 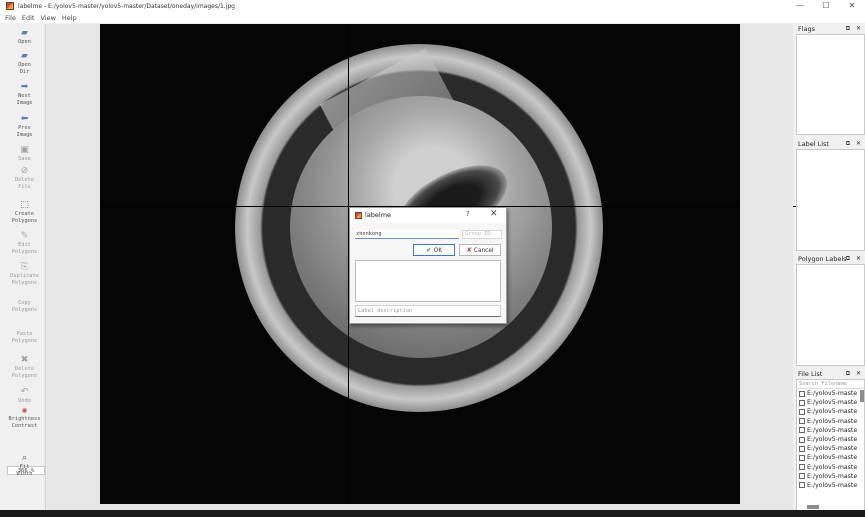 What do you see at coordinates (24, 243) in the screenshot?
I see `edit-polygons-button: ✎ Edit Polygons` at bounding box center [24, 243].